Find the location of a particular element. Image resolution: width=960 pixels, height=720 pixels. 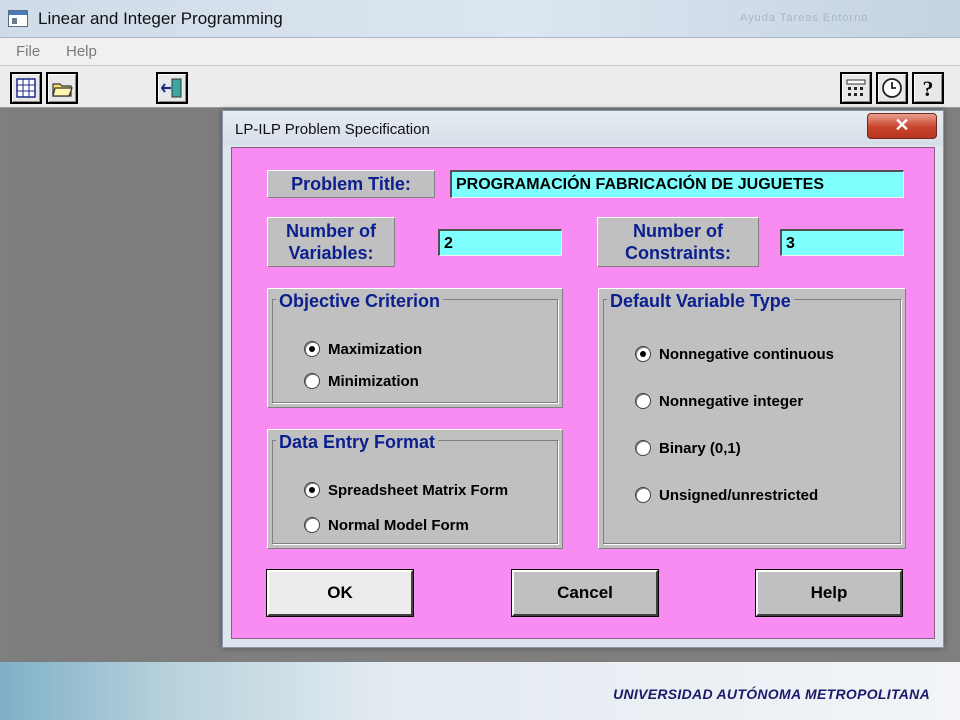

radio-label: Nonnegative integer is located at coordinates (731, 401).